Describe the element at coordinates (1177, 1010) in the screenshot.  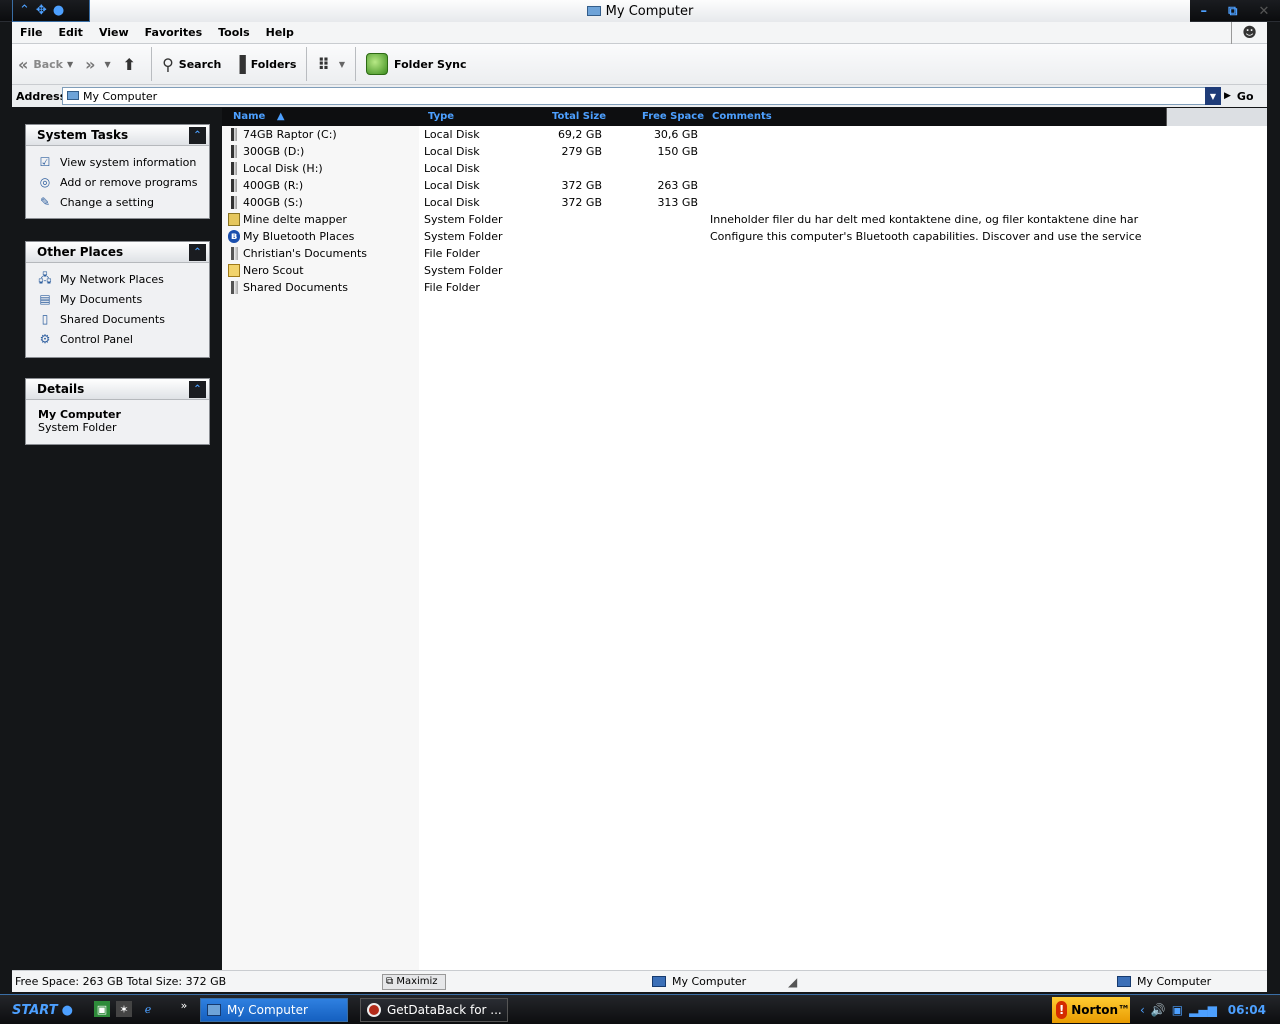
I see `tray-app-icon: ▣` at that location.